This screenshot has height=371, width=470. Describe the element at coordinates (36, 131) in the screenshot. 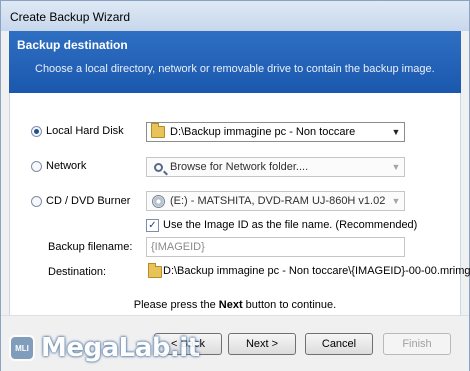

I see `local-hard-disk-radio` at that location.